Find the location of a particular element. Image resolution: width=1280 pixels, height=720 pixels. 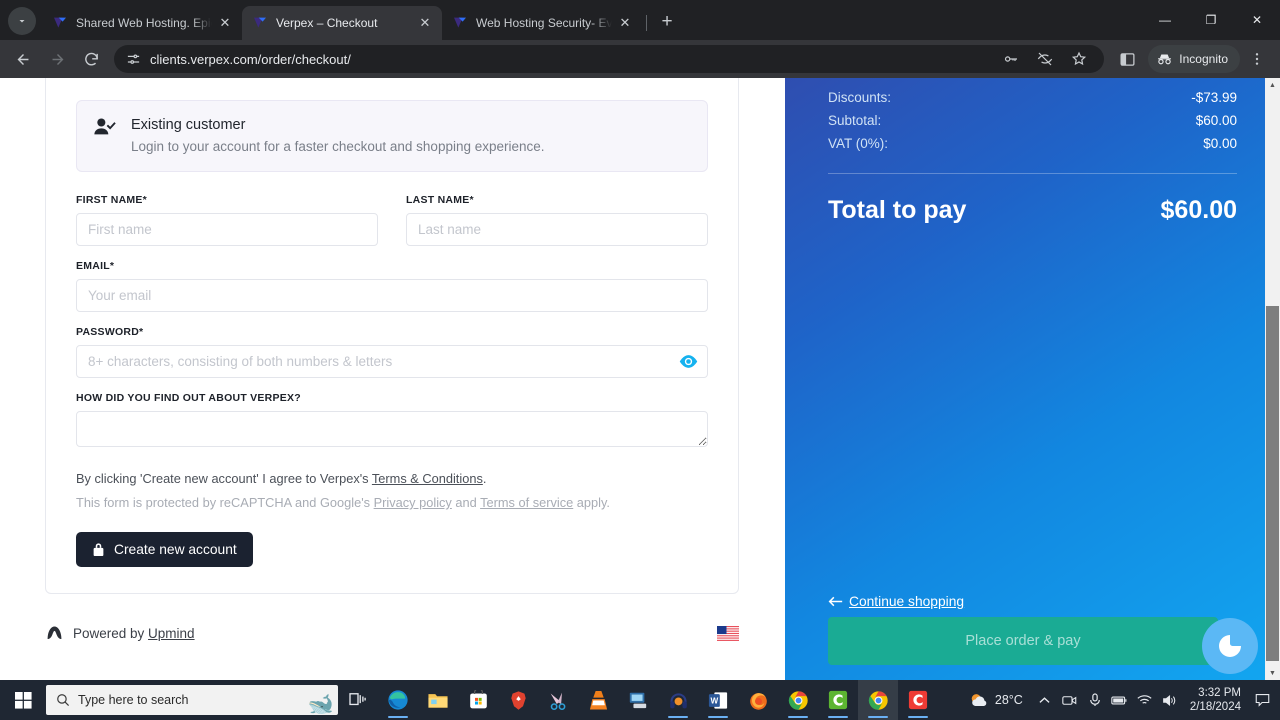

taskbar-app-camtasia-recorder is located at coordinates (918, 700).